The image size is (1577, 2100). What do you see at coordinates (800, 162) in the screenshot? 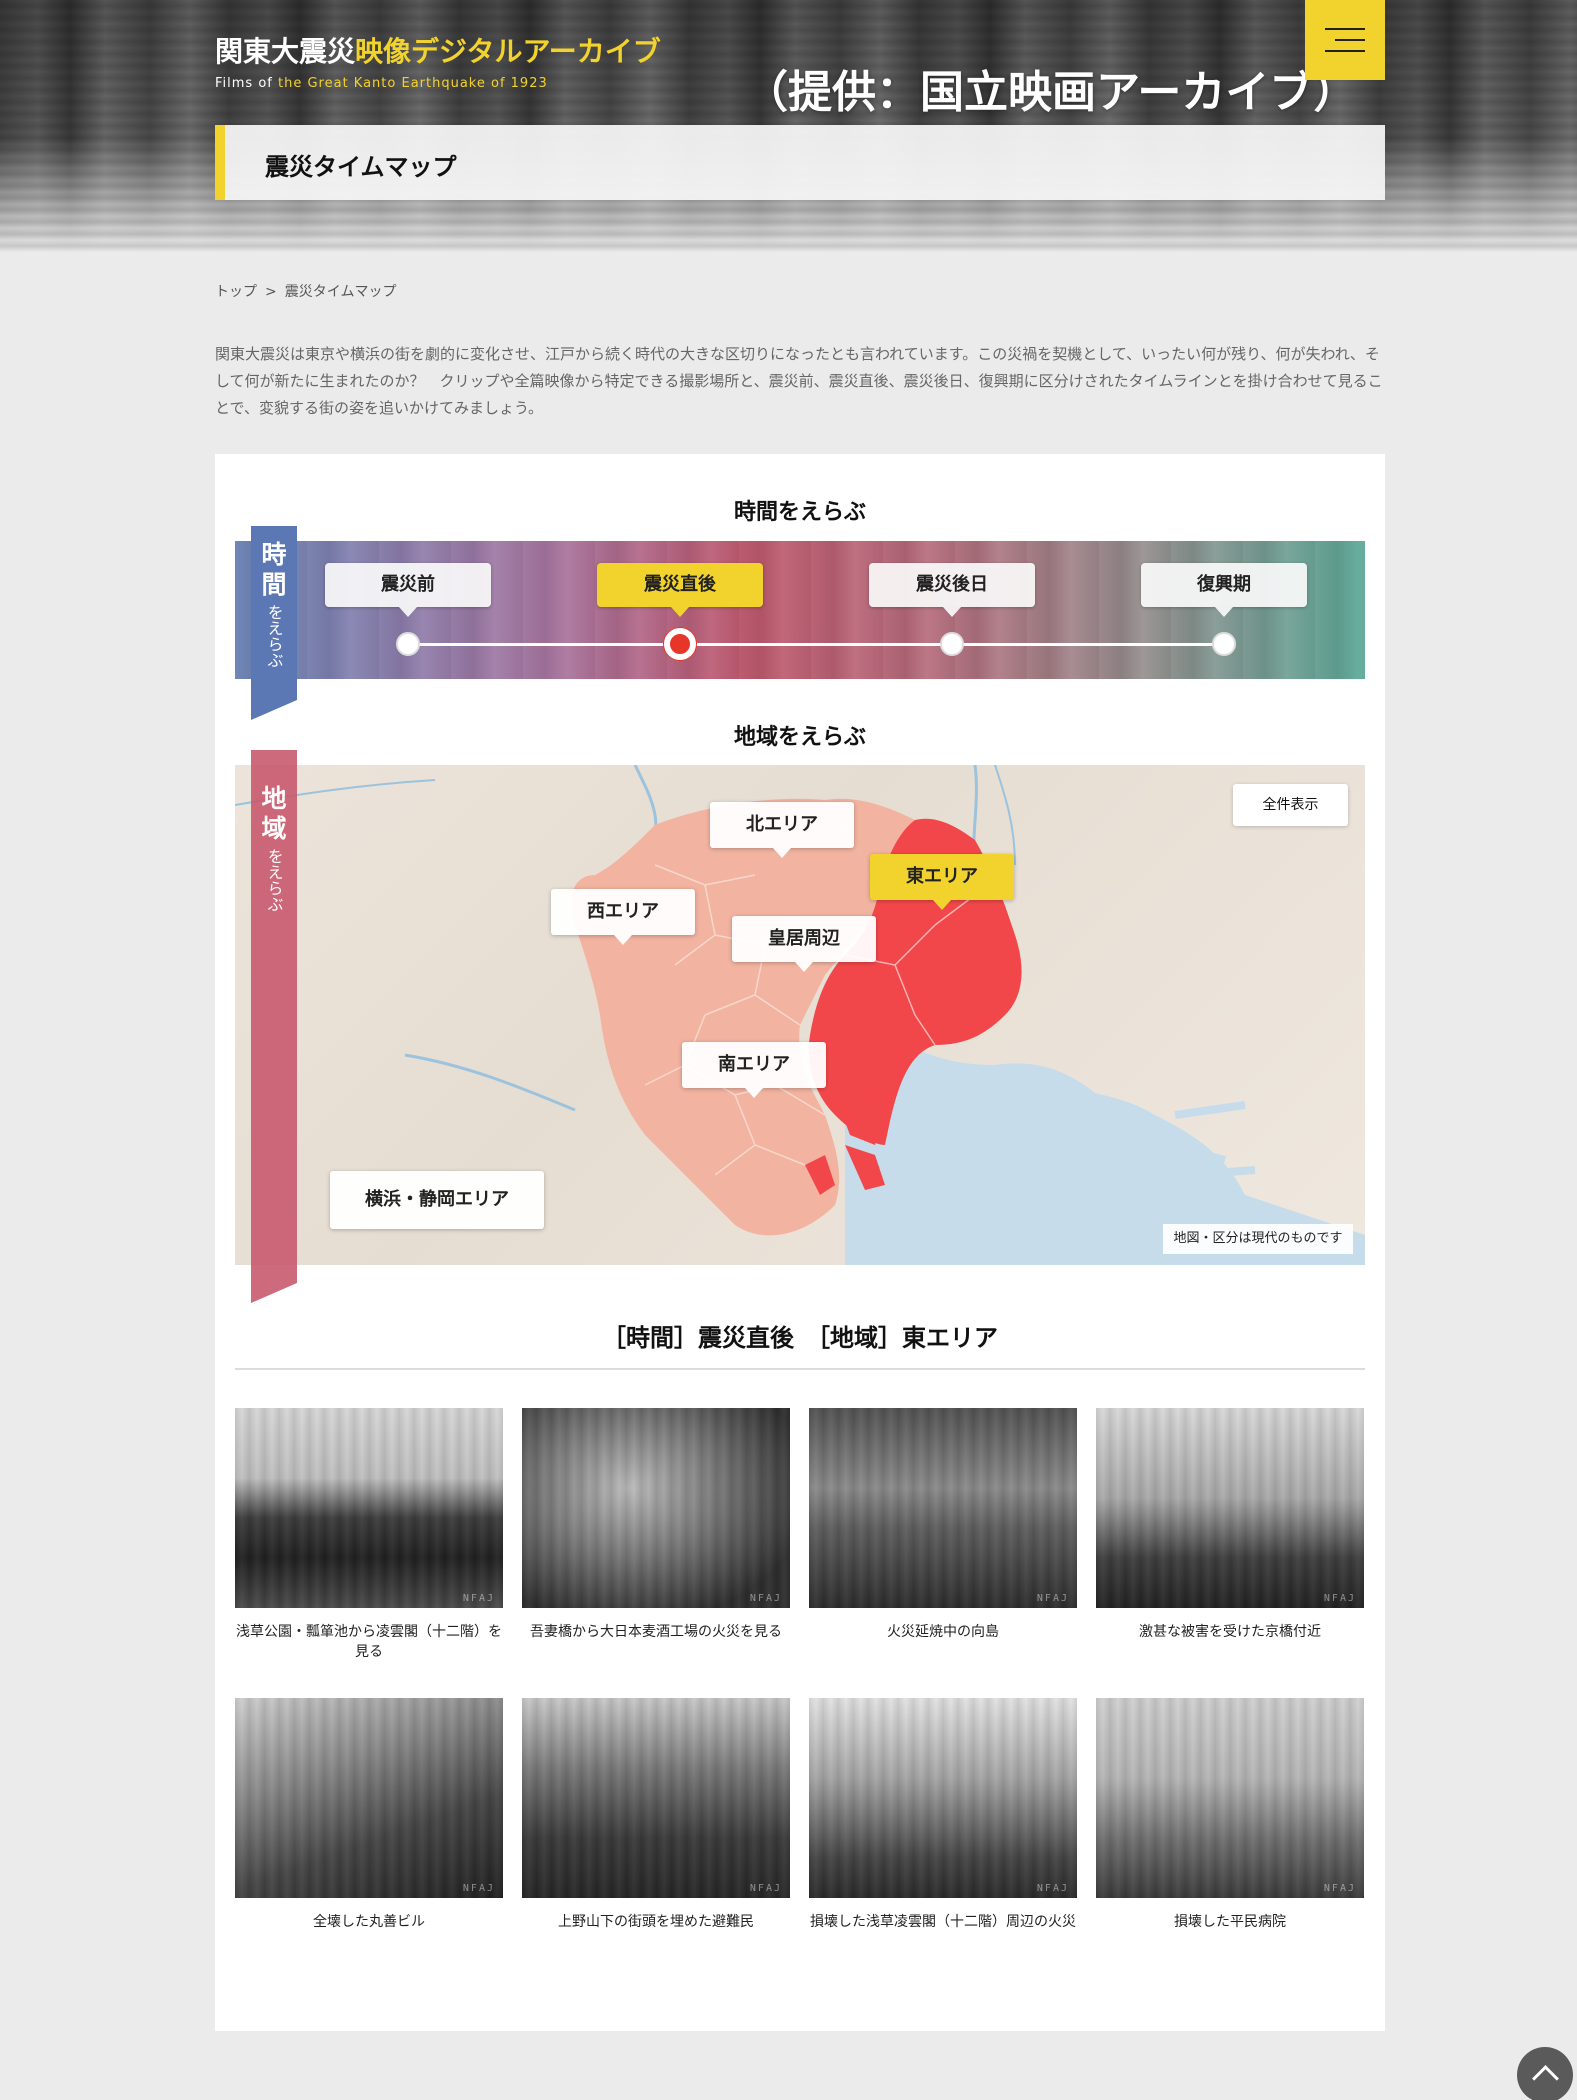
I see `page-title-bar: 震災タイムマップ` at bounding box center [800, 162].